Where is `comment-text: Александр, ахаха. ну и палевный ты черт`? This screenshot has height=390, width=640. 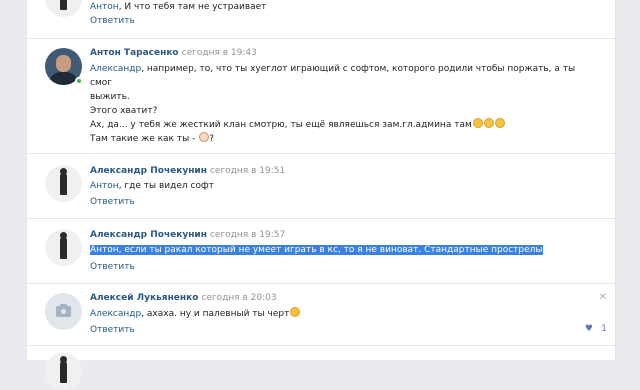
comment-text: Александр, ахаха. ну и палевный ты черт is located at coordinates (340, 314).